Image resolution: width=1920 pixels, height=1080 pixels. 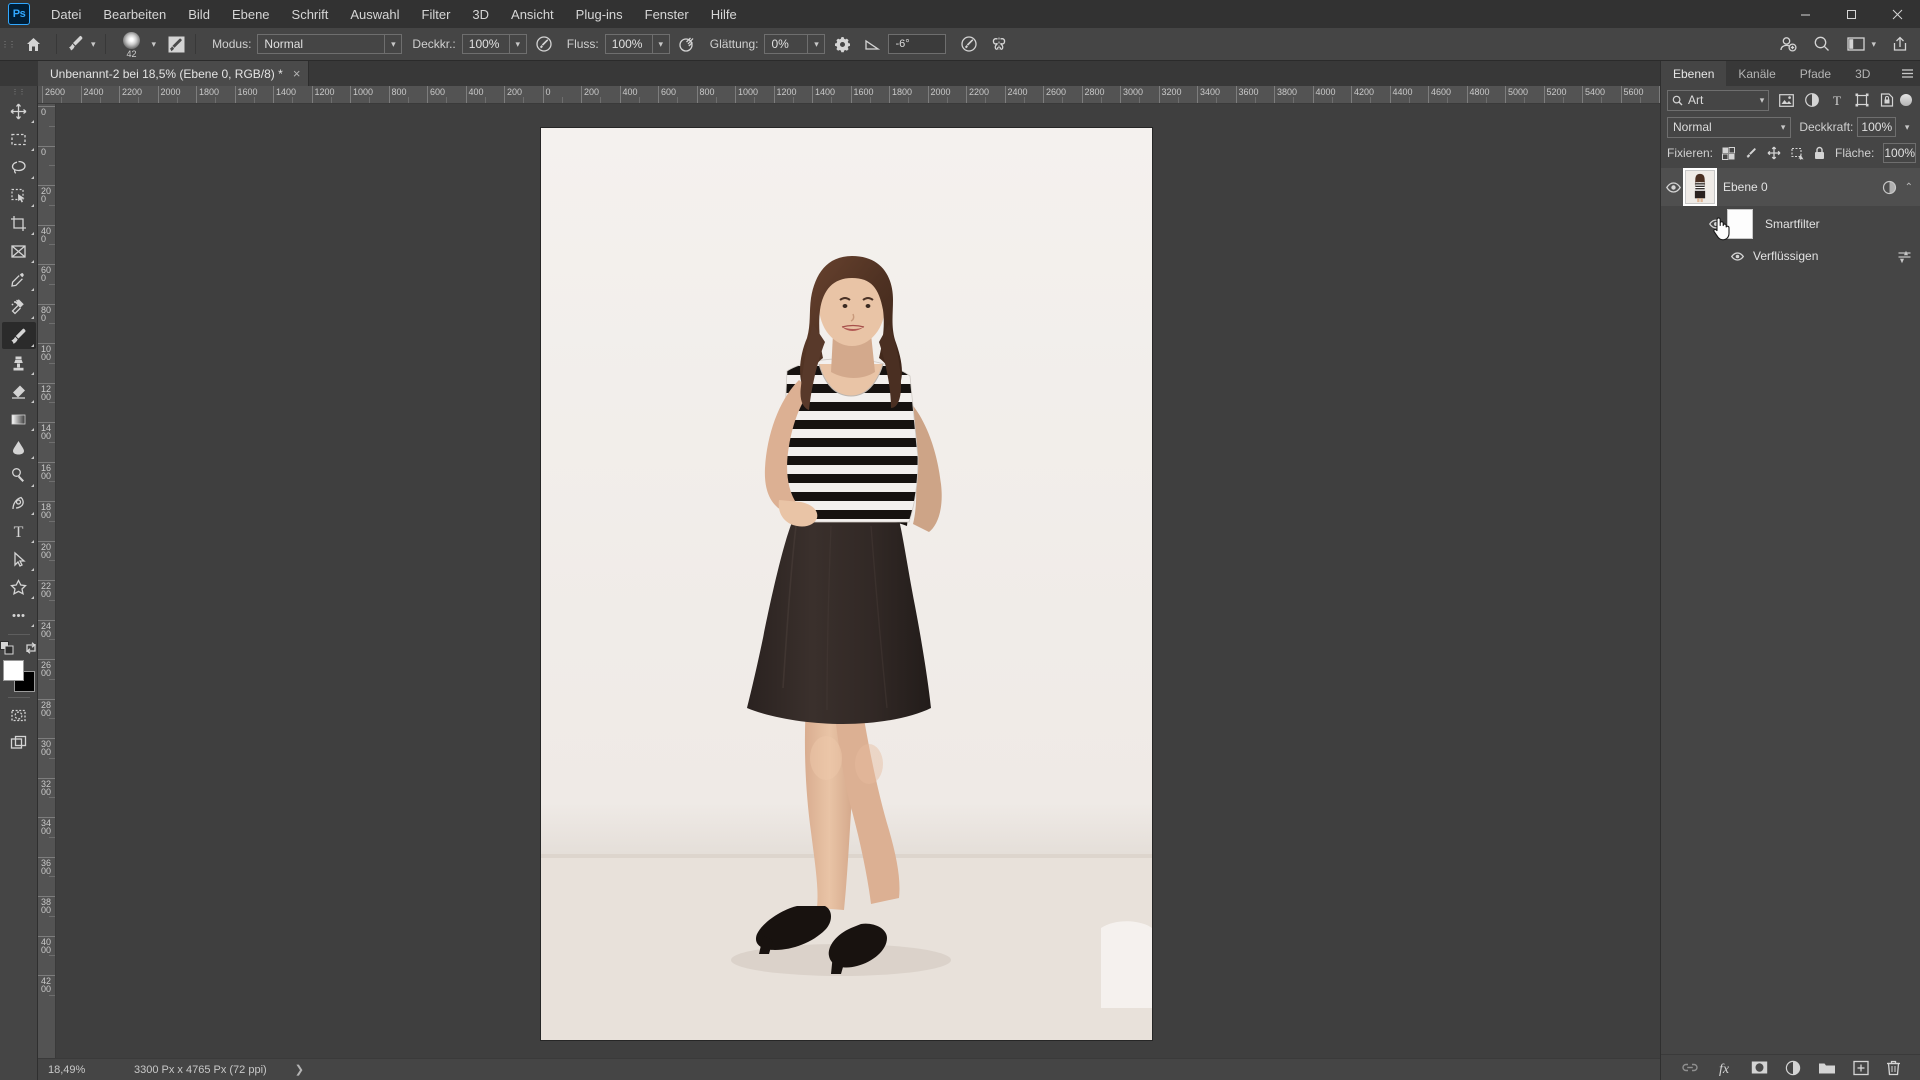 I want to click on zoom-level: 18,49%, so click(x=67, y=1070).